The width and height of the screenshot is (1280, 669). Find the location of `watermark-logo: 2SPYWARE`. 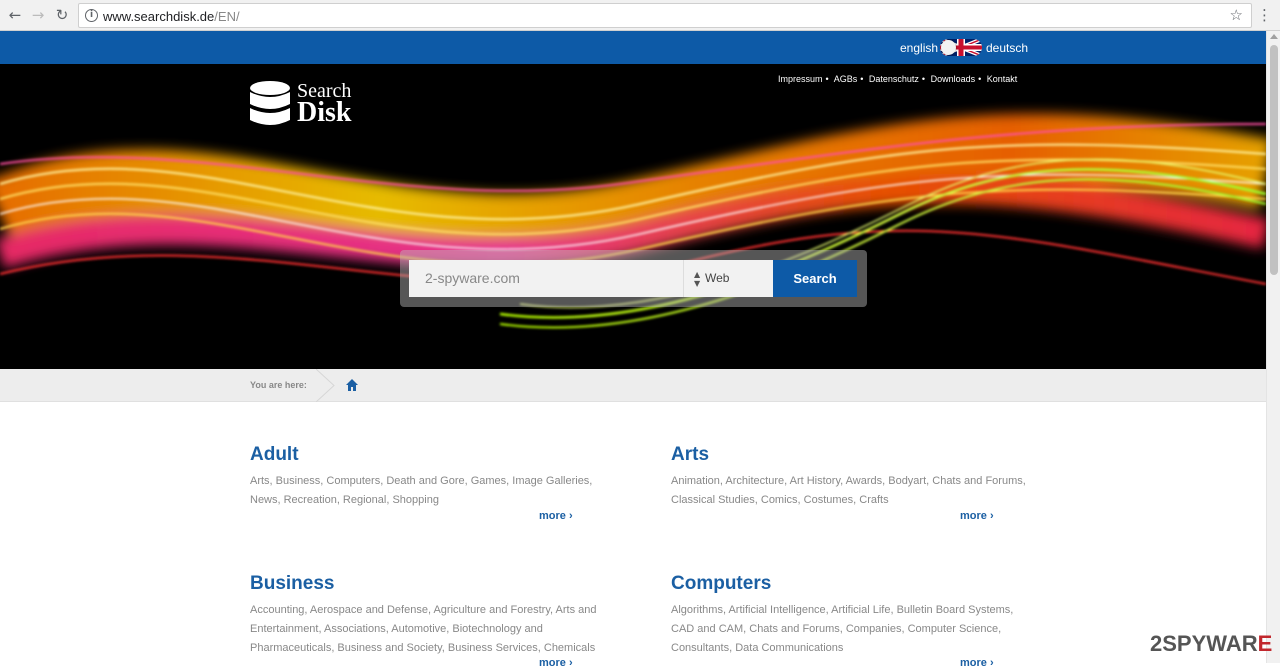

watermark-logo: 2SPYWARE is located at coordinates (1211, 644).